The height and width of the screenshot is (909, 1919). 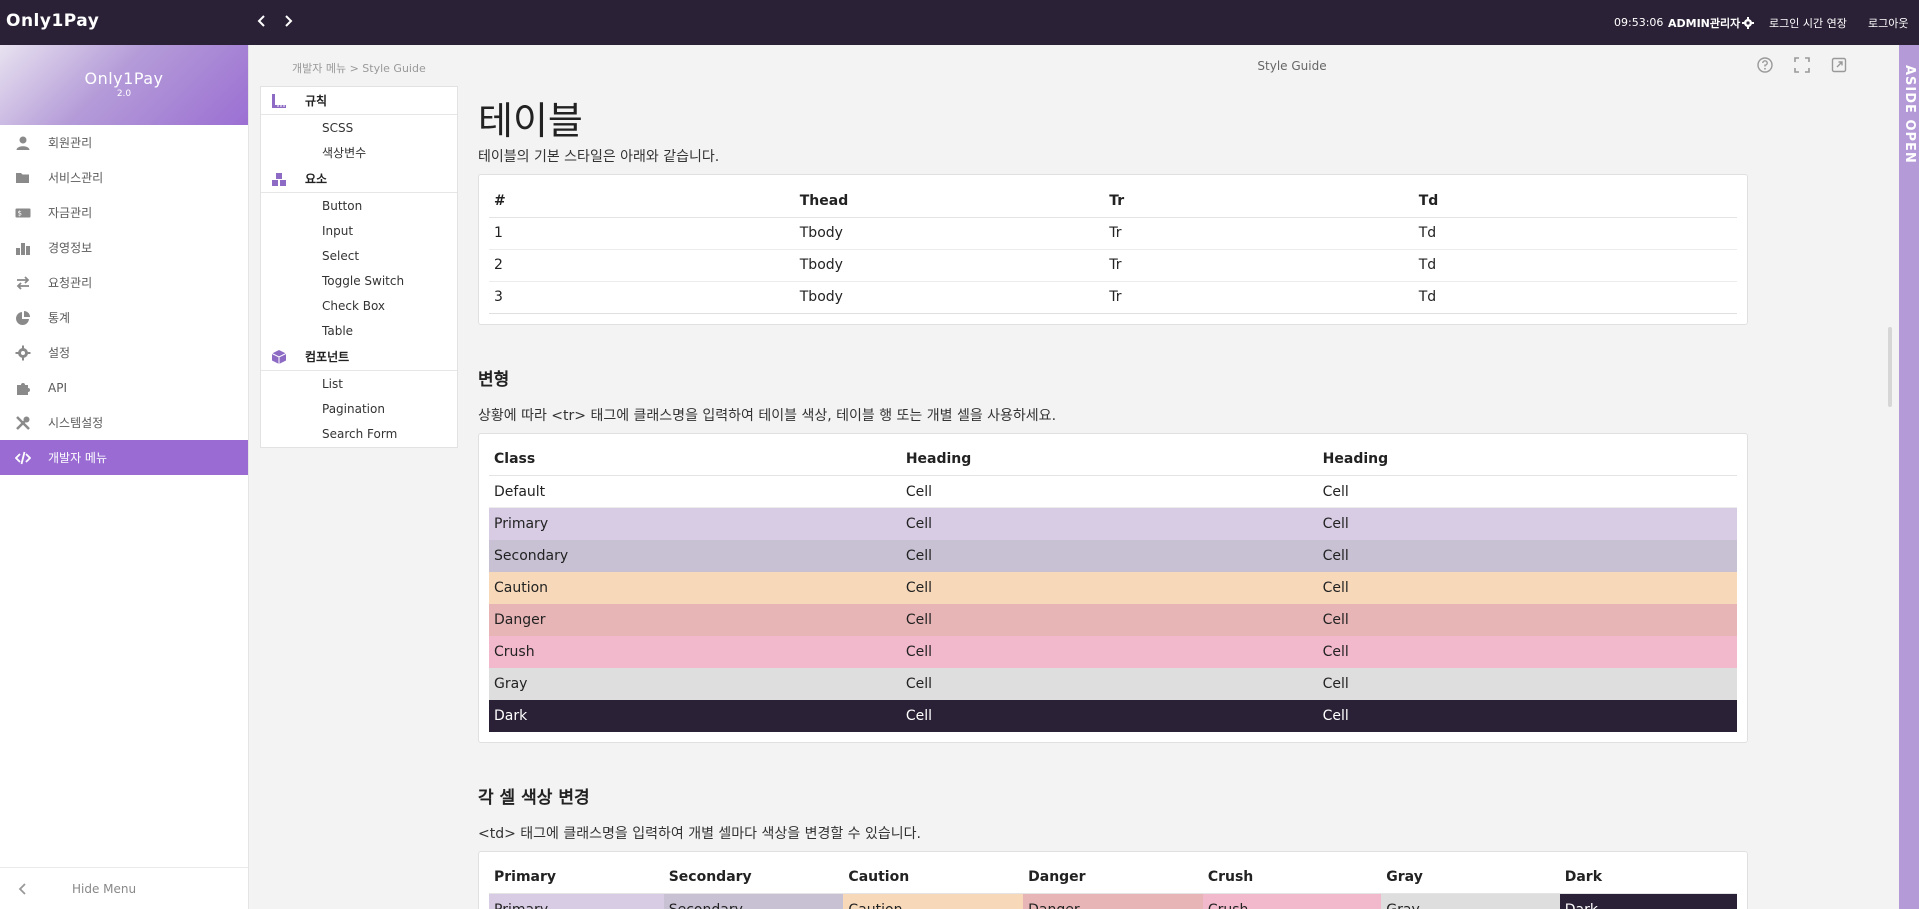 I want to click on table-row-caution: Caution Cell Cell, so click(x=1113, y=587).